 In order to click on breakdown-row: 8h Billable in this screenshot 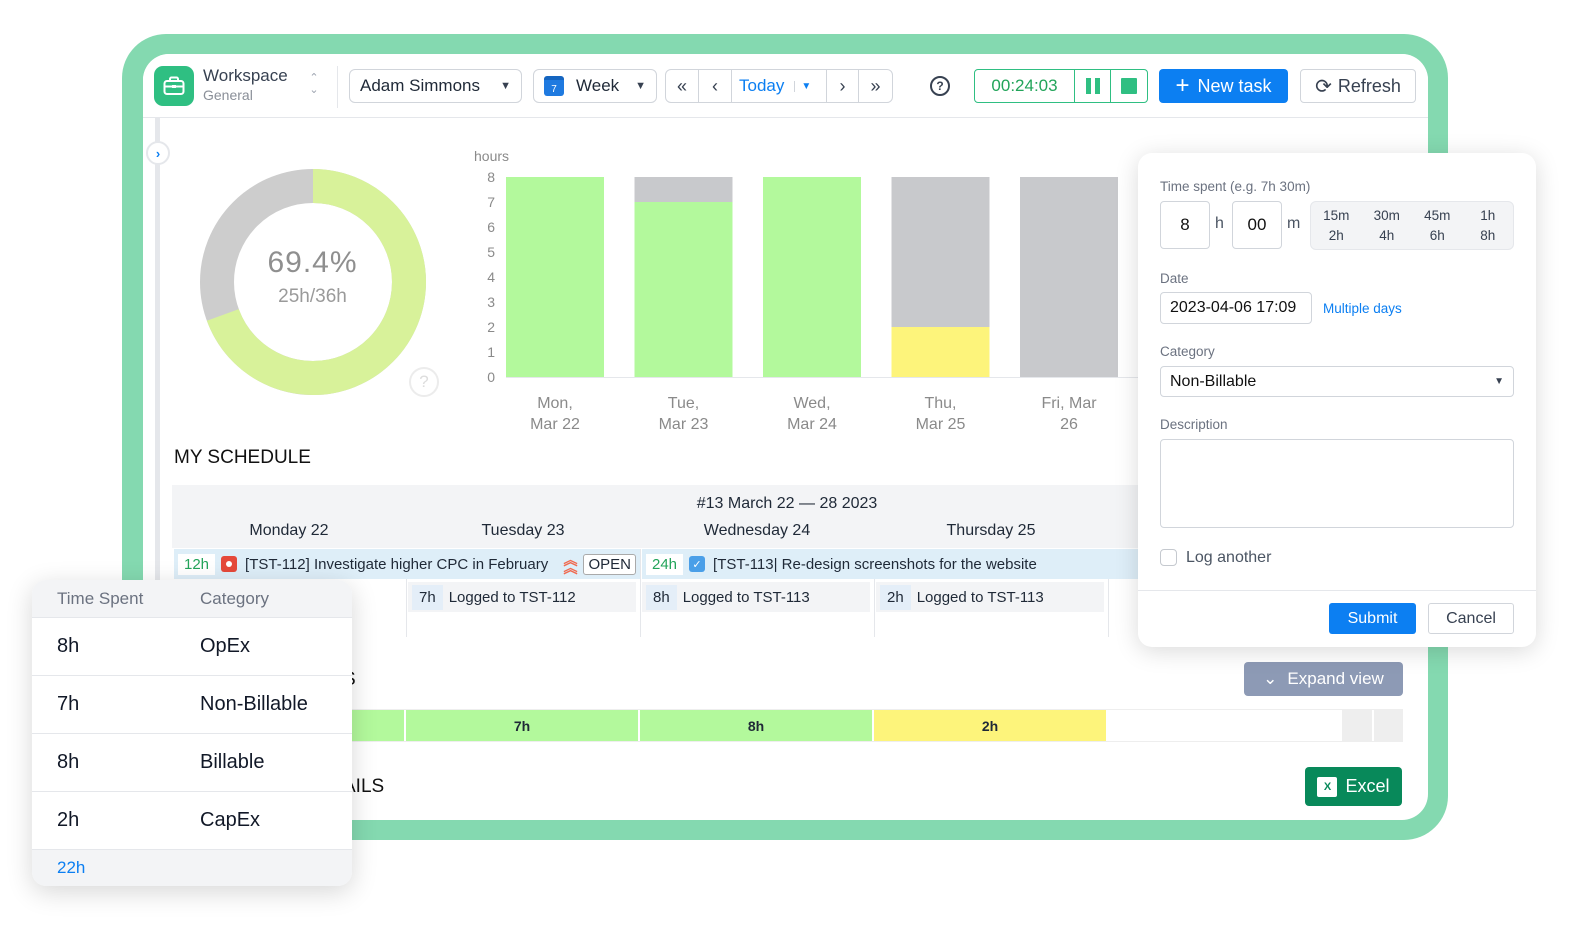, I will do `click(192, 763)`.